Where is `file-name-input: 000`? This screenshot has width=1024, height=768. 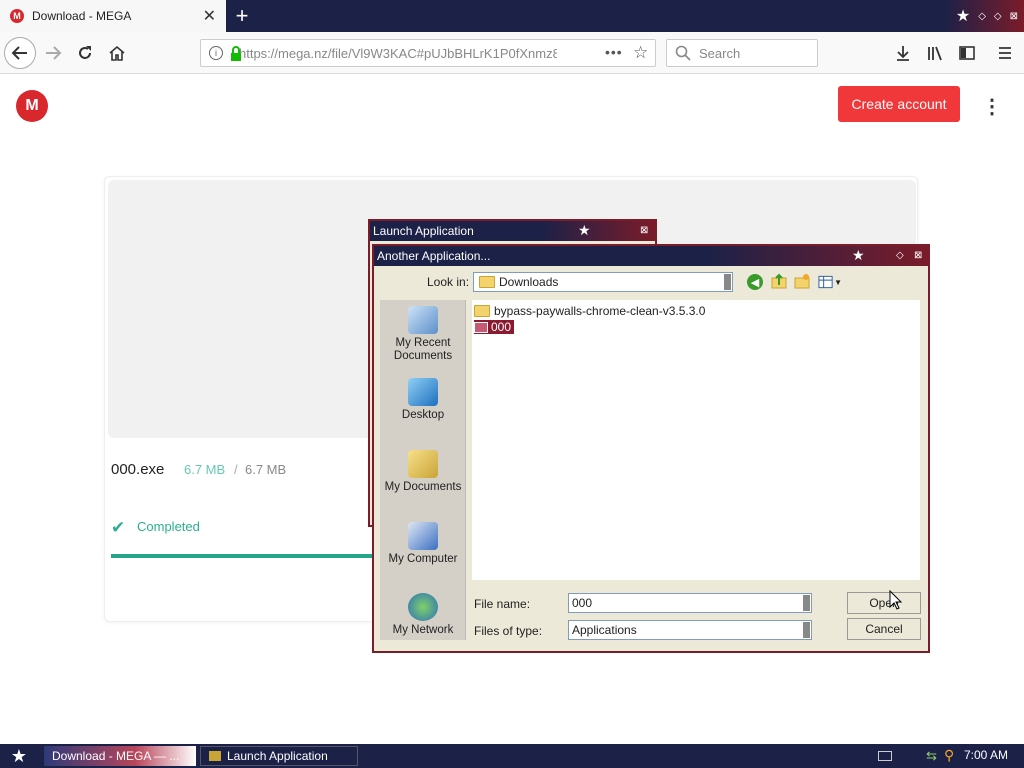 file-name-input: 000 is located at coordinates (690, 603).